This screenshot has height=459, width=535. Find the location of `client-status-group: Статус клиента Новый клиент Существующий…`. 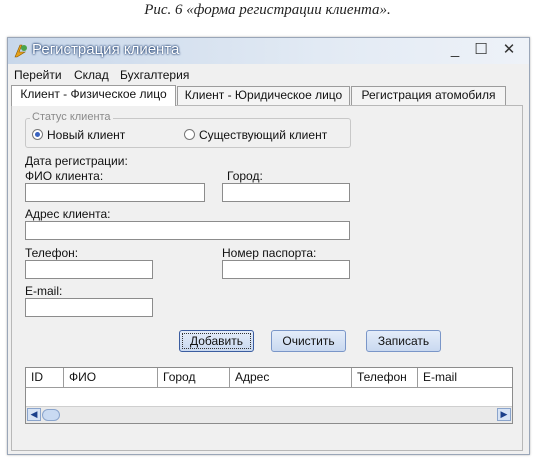

client-status-group: Статус клиента Новый клиент Существующий… is located at coordinates (188, 129).